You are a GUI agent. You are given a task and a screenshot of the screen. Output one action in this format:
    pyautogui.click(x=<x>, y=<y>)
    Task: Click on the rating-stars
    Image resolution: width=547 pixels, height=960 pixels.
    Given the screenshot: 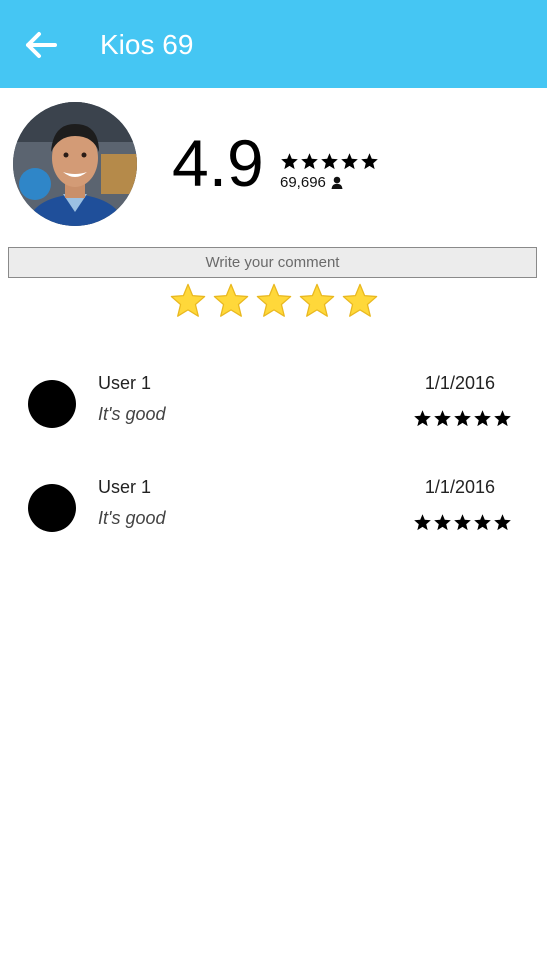 What is the action you would take?
    pyautogui.click(x=329, y=161)
    